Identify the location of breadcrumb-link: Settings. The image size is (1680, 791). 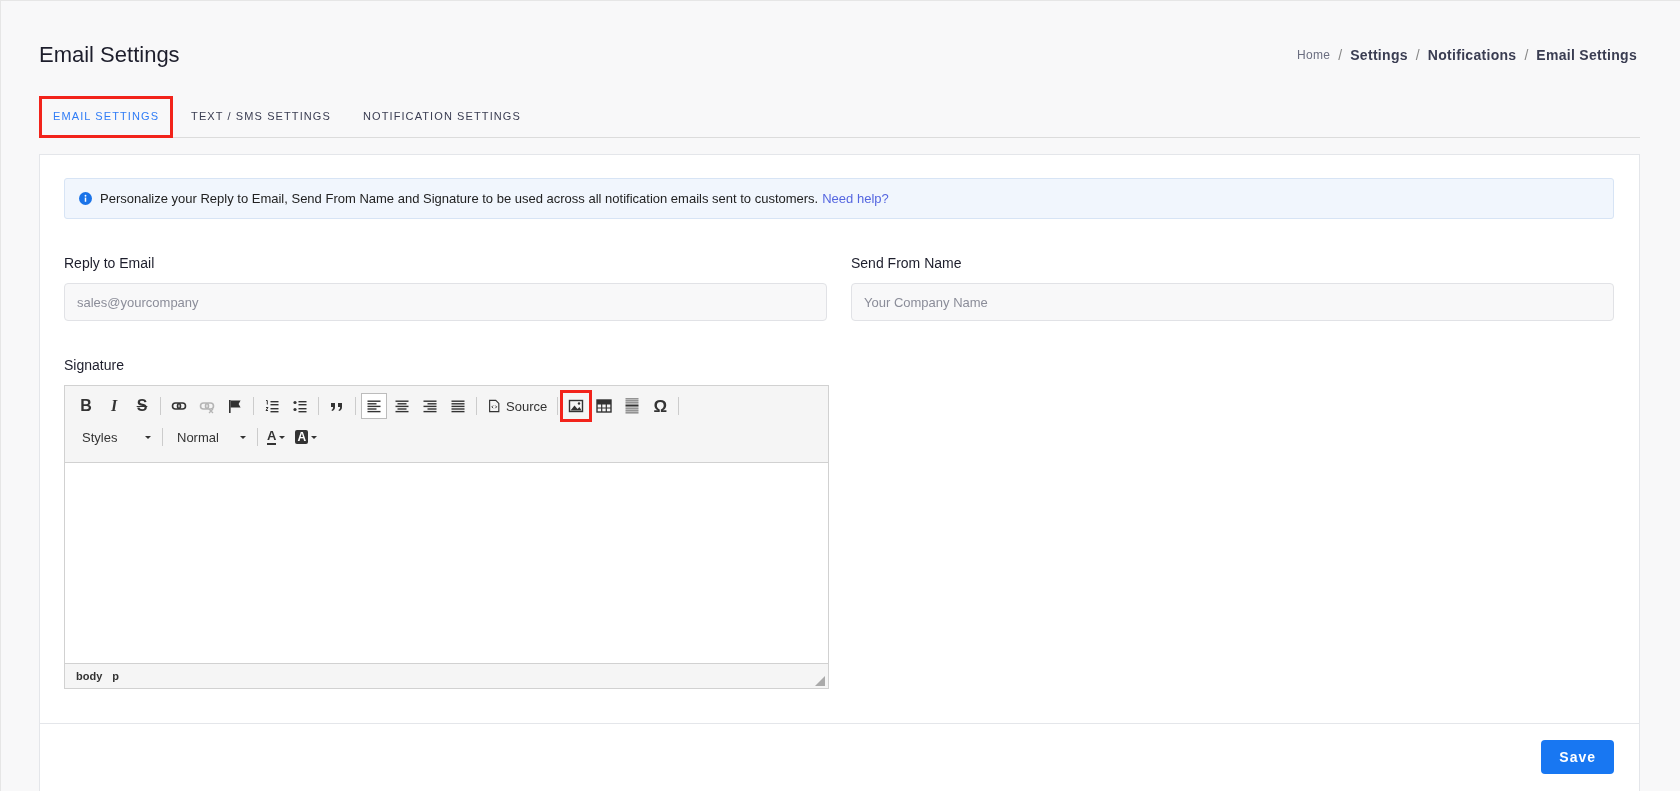
(1379, 55).